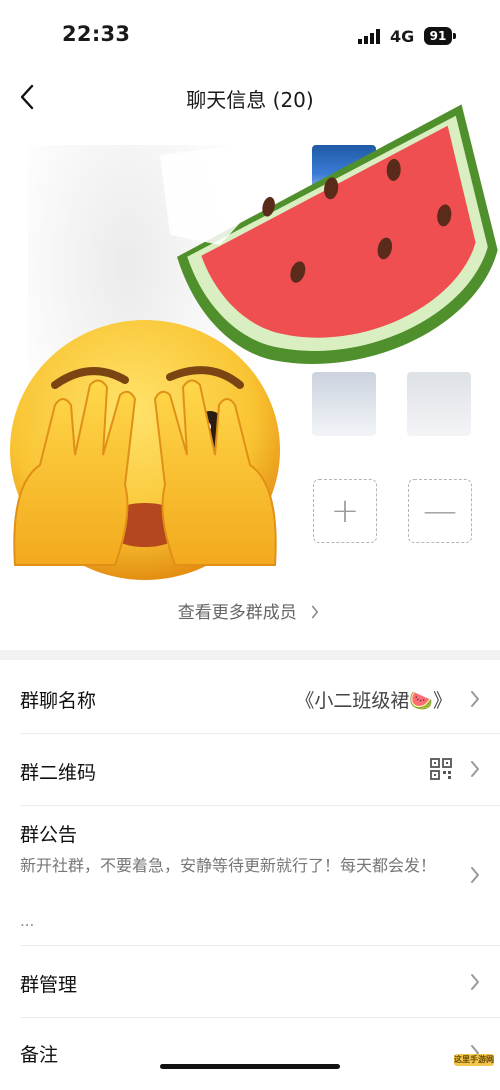 The image size is (500, 1090). Describe the element at coordinates (39, 1055) in the screenshot. I see `remark-label: 备注` at that location.